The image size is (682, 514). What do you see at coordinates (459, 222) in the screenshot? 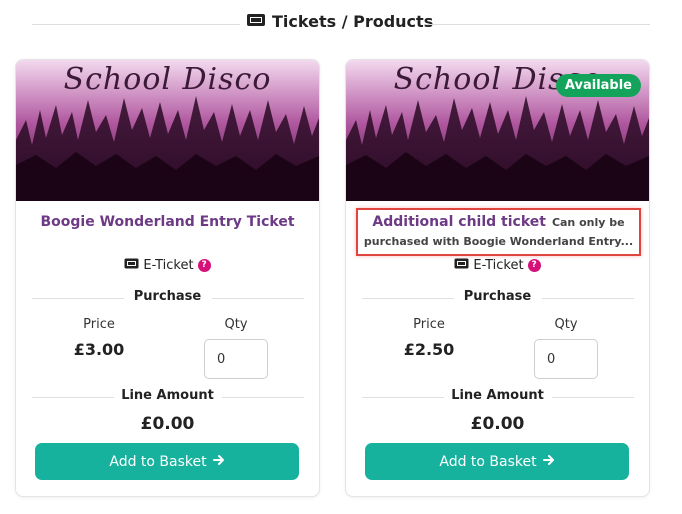
I see `product-name: Additional child ticket` at bounding box center [459, 222].